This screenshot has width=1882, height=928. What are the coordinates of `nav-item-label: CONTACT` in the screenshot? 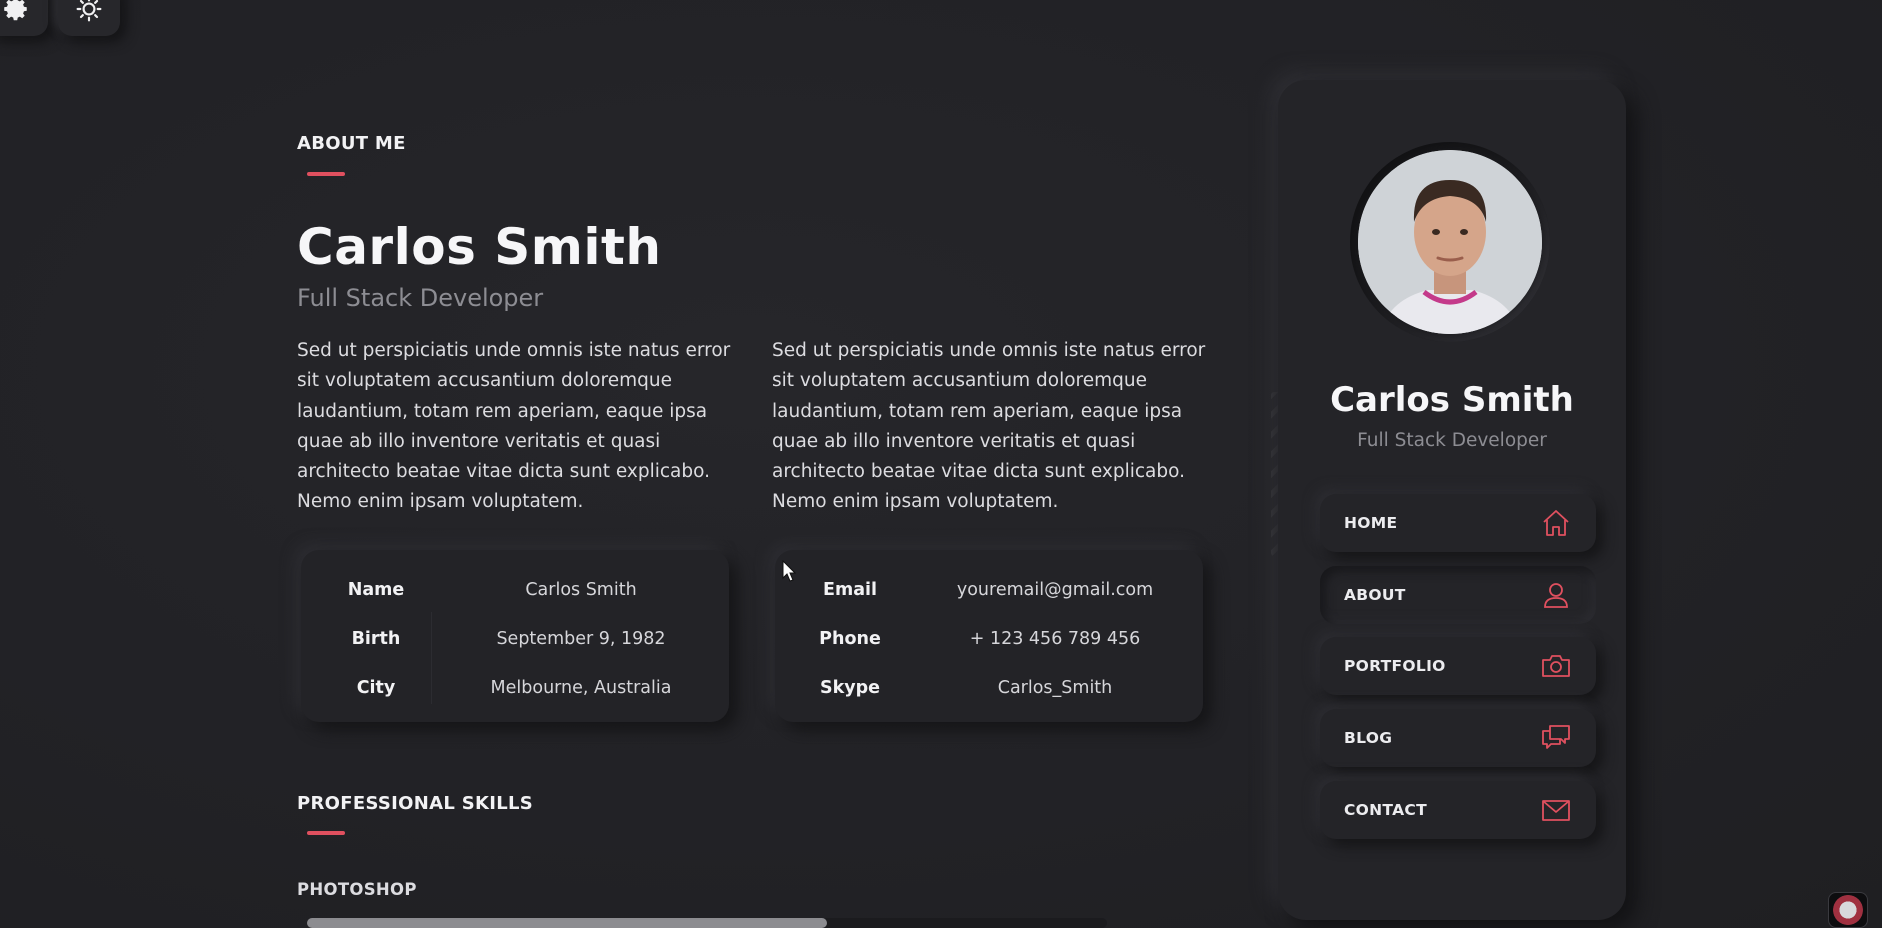 It's located at (1385, 810).